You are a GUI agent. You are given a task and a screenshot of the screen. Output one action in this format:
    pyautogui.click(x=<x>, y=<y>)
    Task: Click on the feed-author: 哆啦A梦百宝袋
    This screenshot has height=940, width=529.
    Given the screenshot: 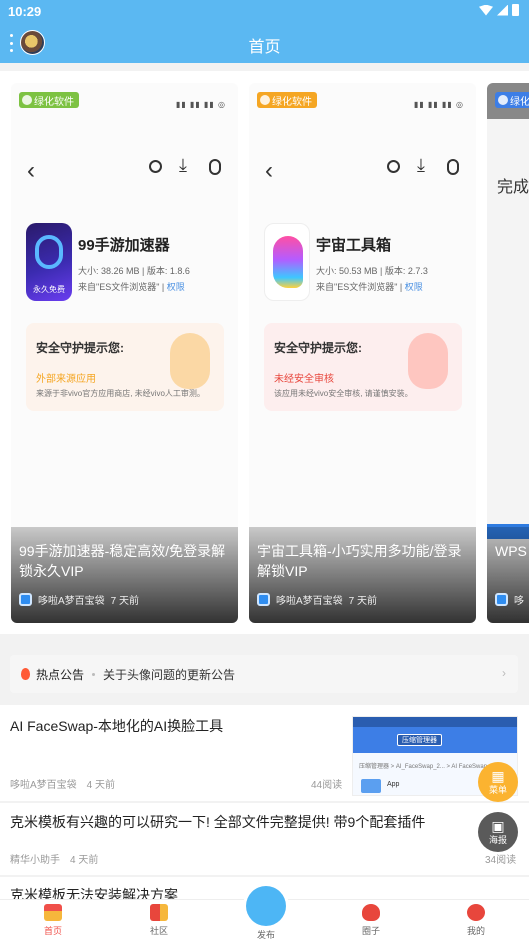 What is the action you would take?
    pyautogui.click(x=43, y=785)
    